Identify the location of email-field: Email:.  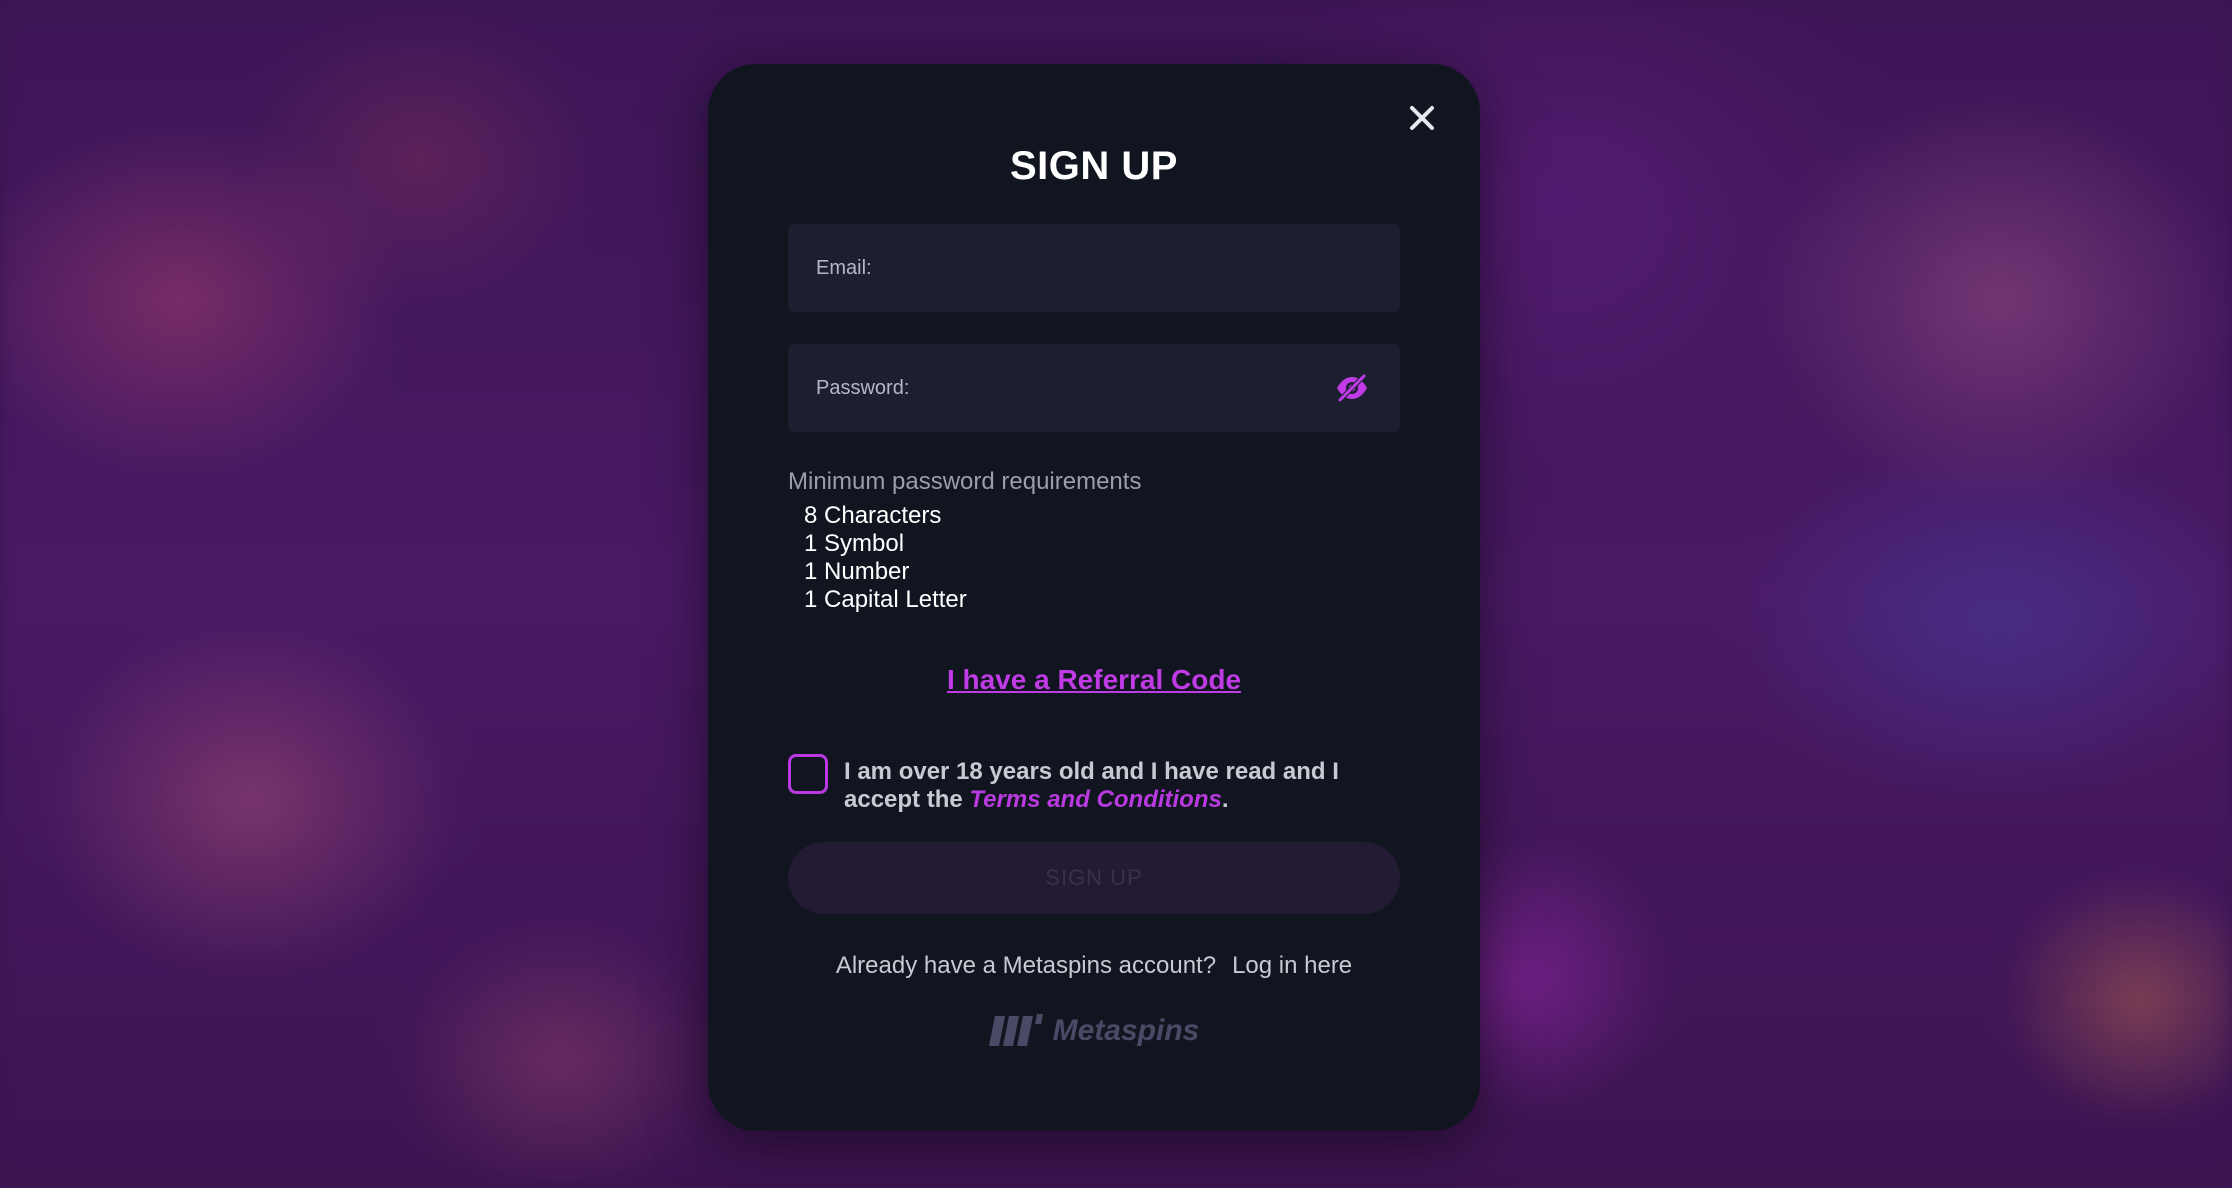
(1094, 268).